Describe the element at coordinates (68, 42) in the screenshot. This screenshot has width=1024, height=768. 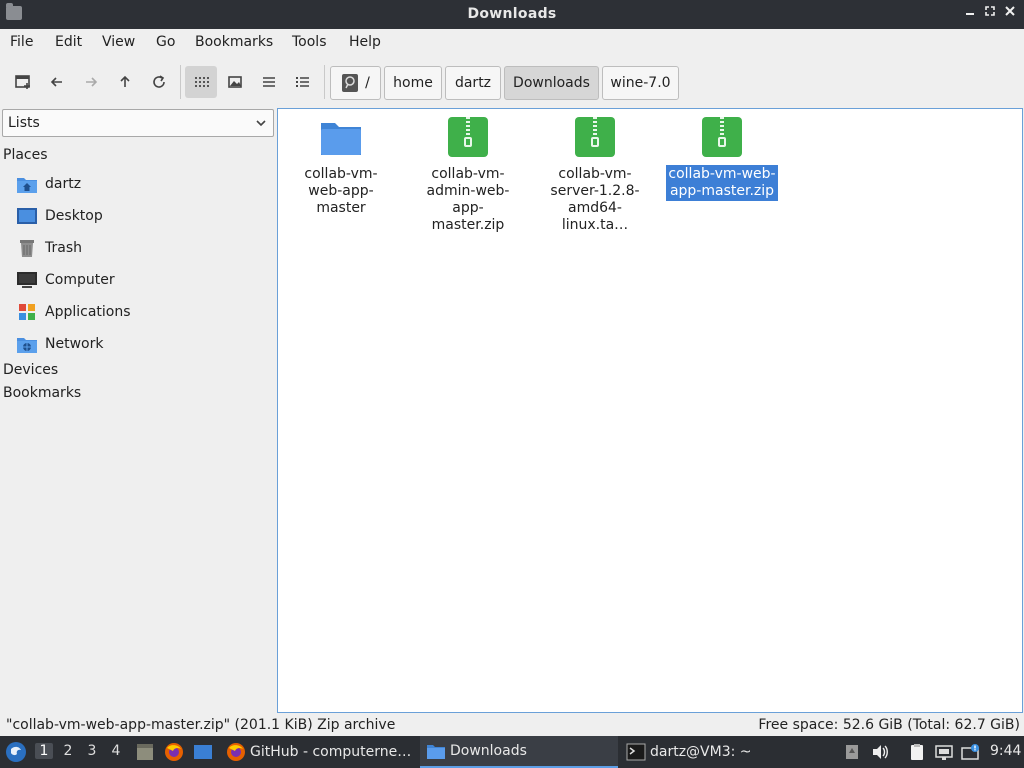
I see `menu-edit: Edit` at that location.